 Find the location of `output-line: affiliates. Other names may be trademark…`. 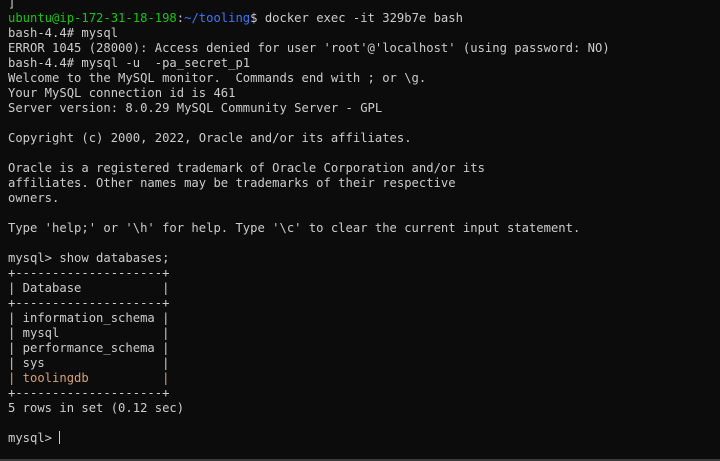

output-line: affiliates. Other names may be trademark… is located at coordinates (232, 183).